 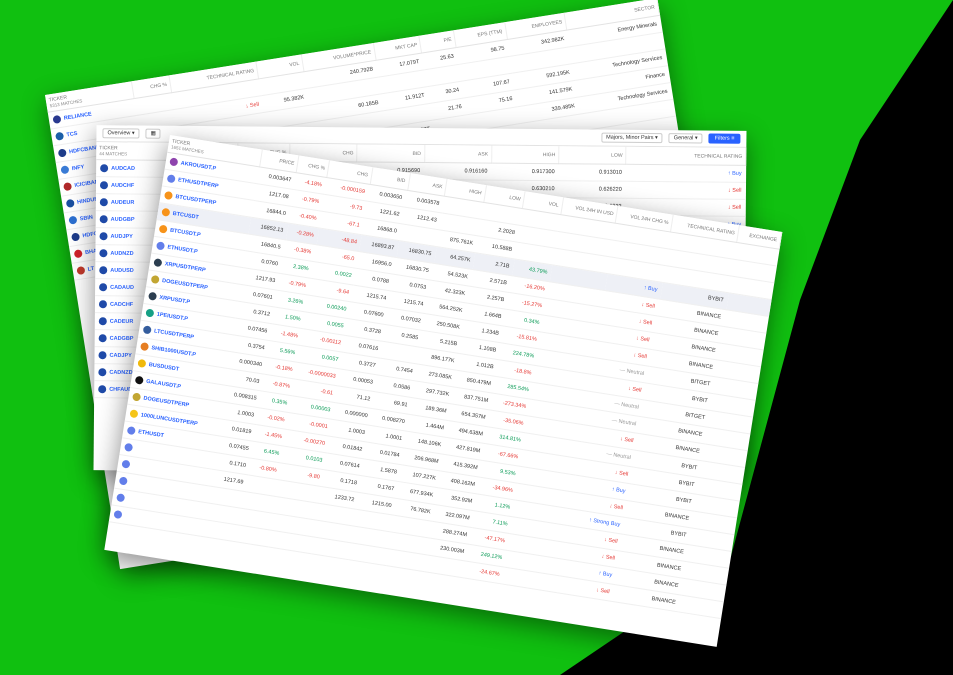 I want to click on view-select-label: Overview, so click(x=119, y=133).